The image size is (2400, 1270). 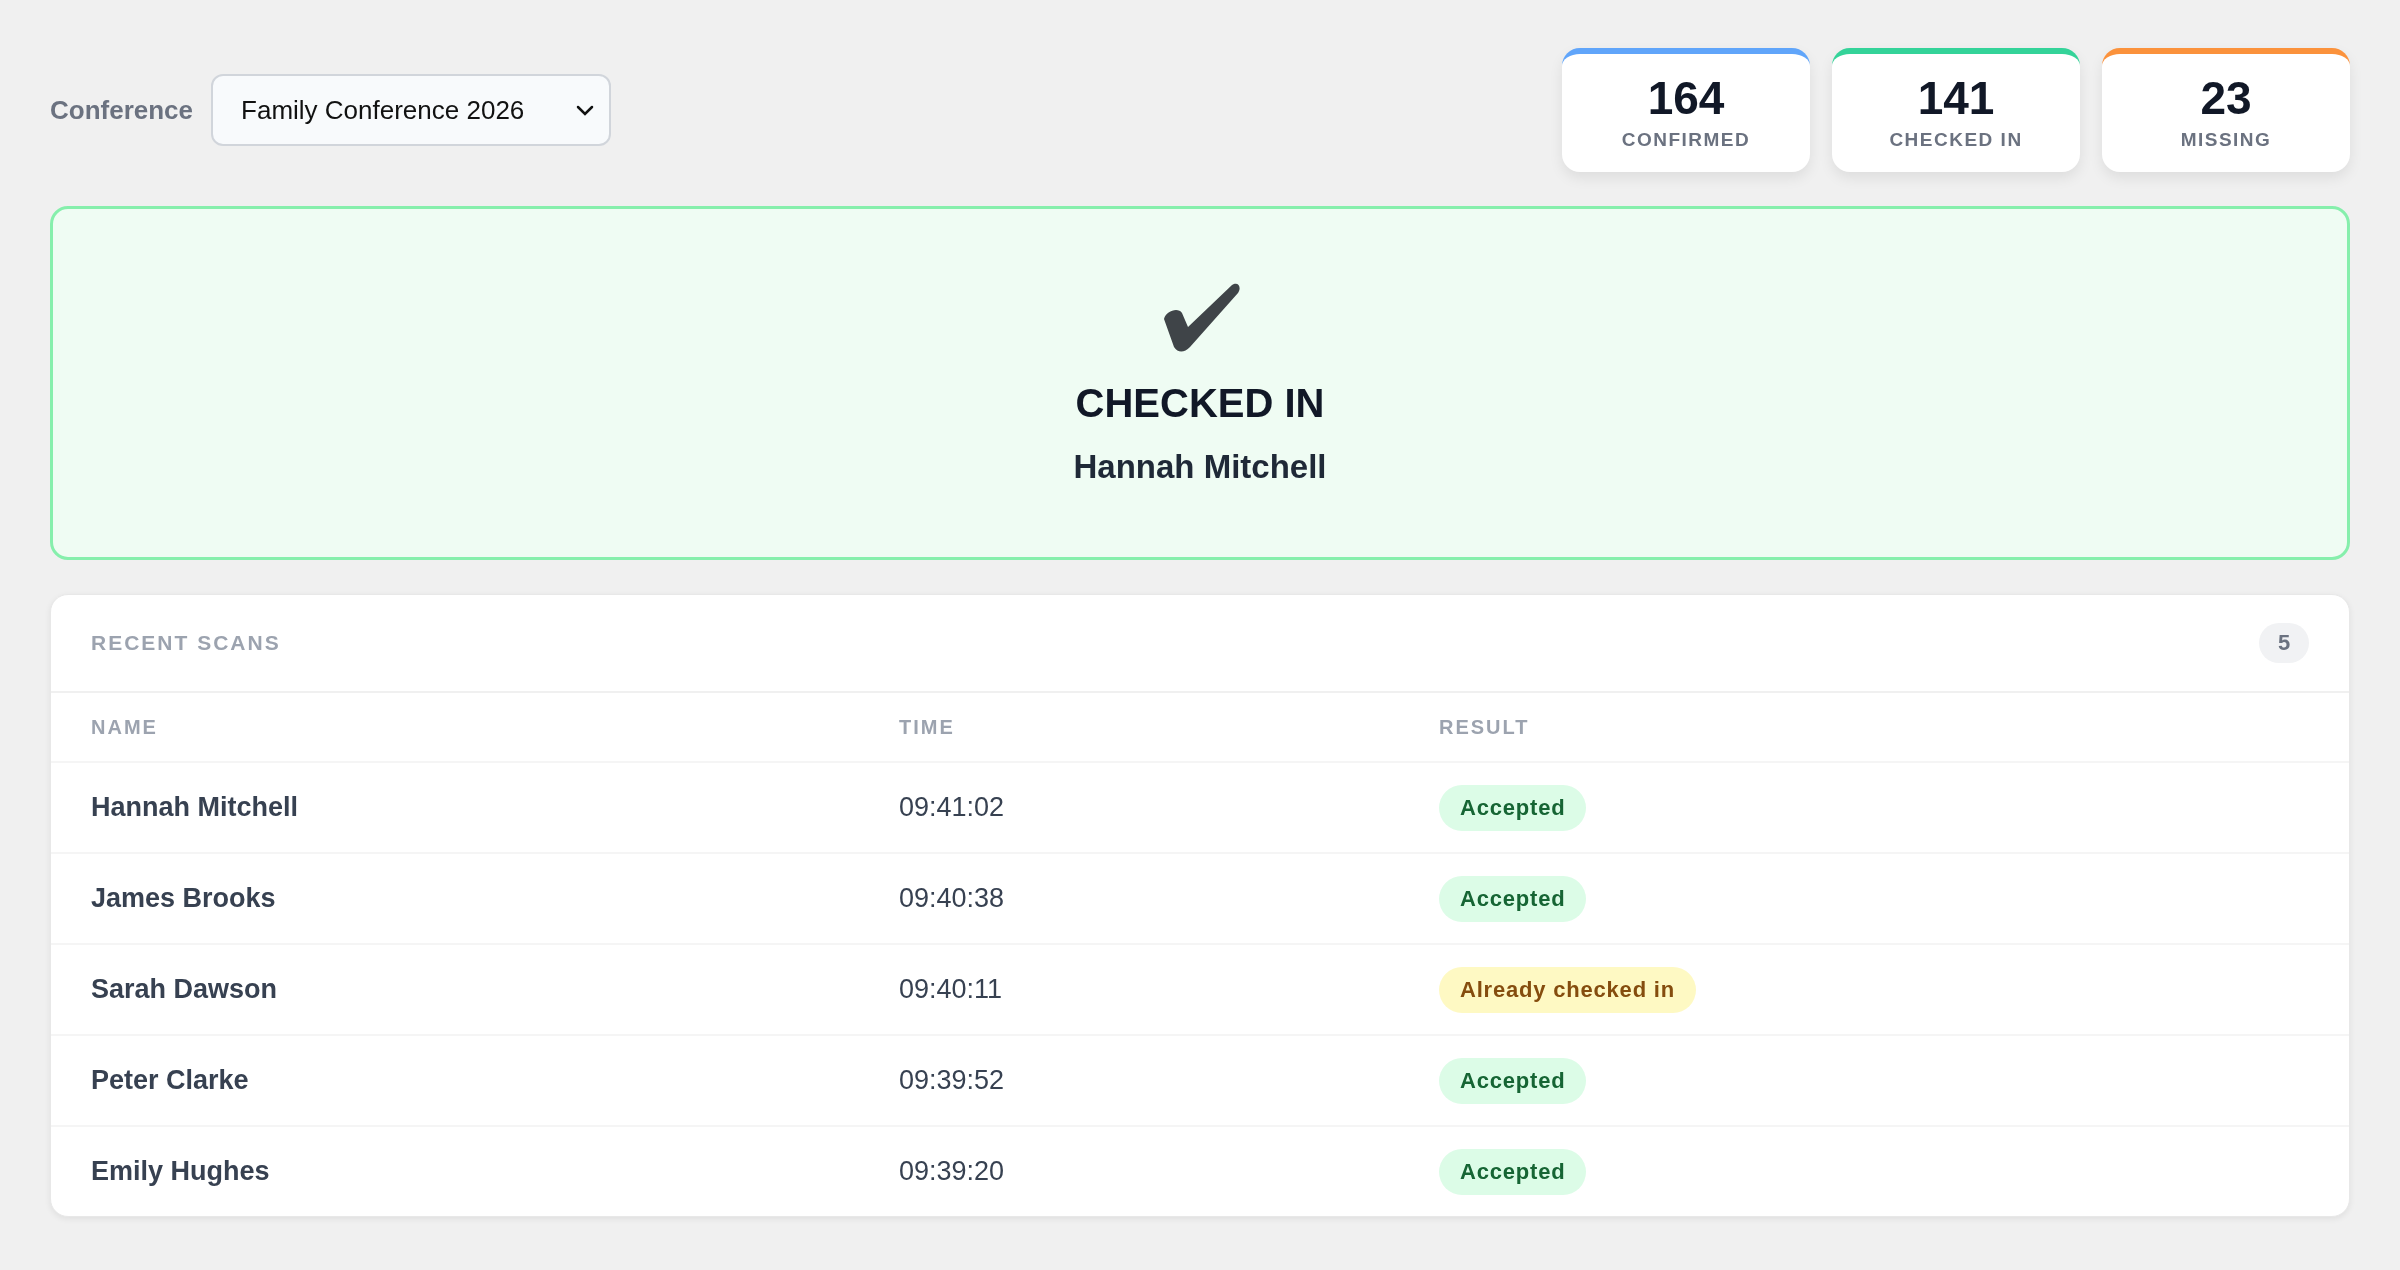 I want to click on scan-time: 09:39:20, so click(x=952, y=1171).